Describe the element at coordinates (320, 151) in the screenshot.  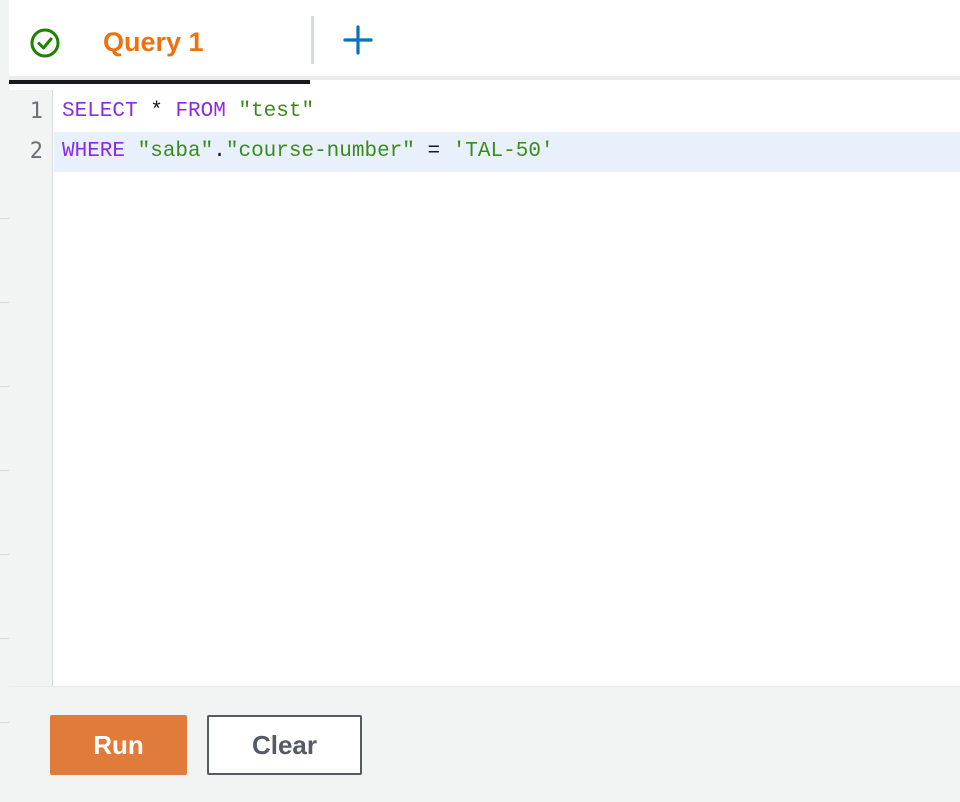
I see `sql-string: "course-number"` at that location.